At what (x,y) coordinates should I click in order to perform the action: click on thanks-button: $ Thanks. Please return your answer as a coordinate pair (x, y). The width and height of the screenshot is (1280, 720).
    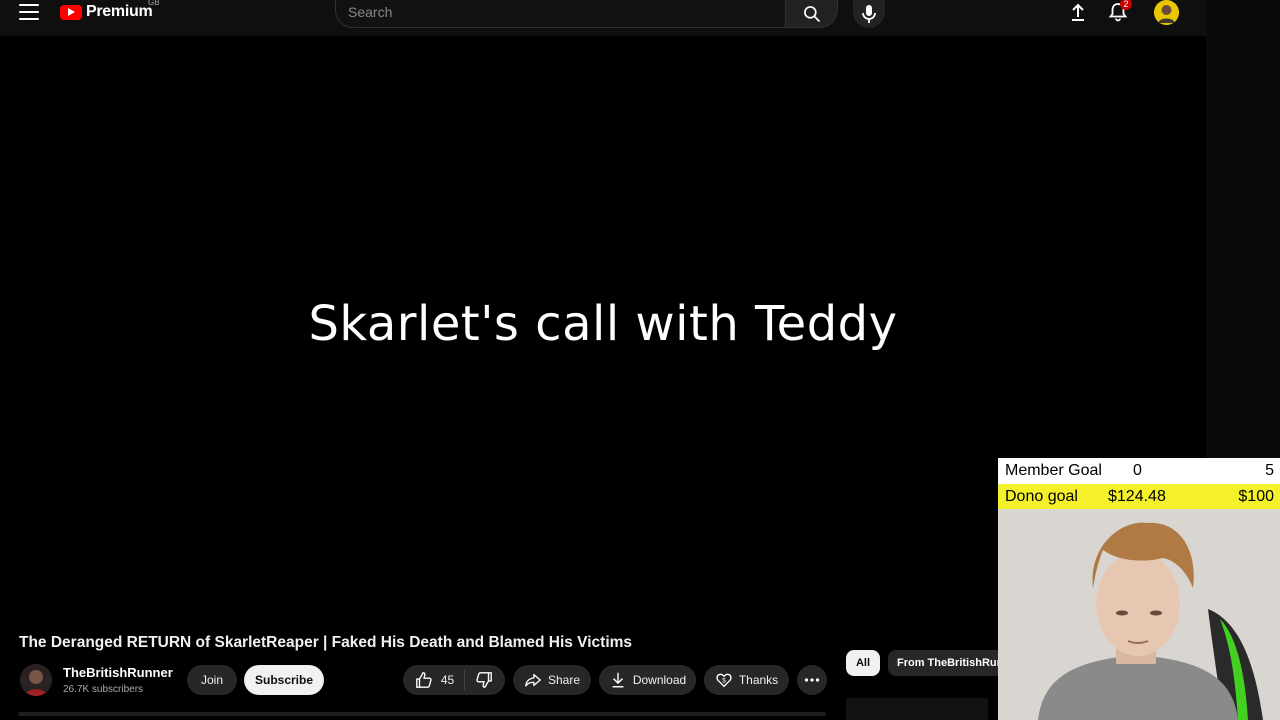
    Looking at the image, I should click on (746, 680).